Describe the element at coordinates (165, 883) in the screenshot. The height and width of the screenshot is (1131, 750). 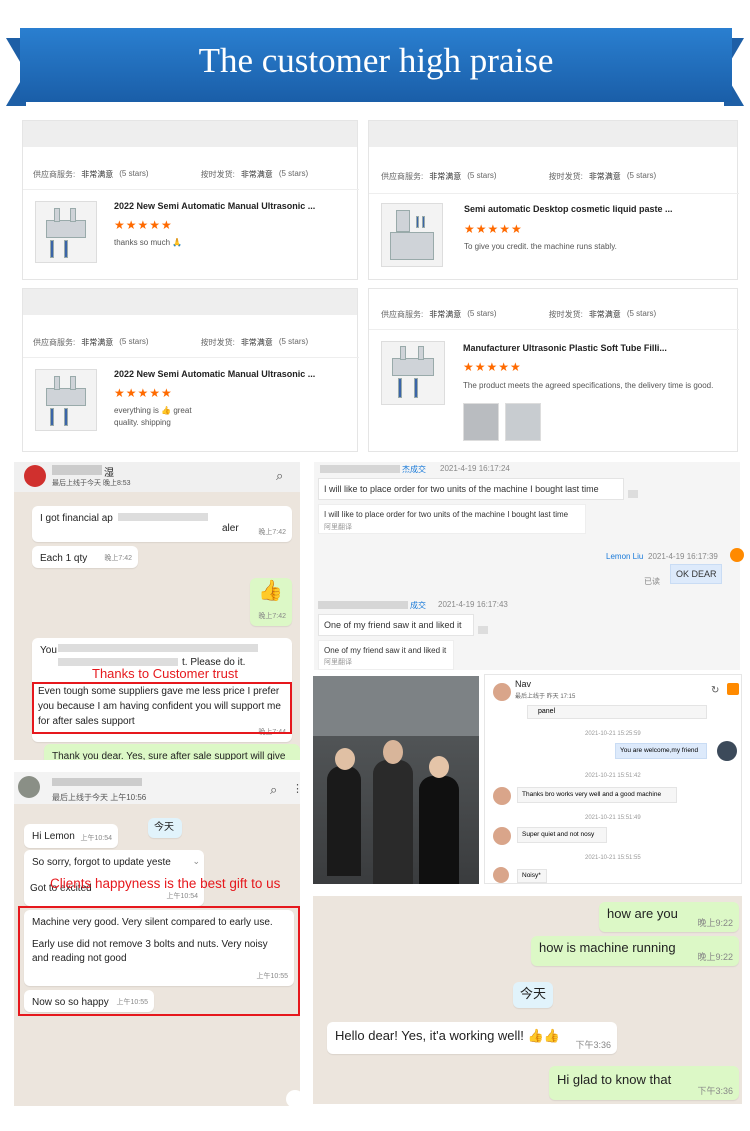
I see `annotation-happiness: Clients happyness is the best gift to us` at that location.